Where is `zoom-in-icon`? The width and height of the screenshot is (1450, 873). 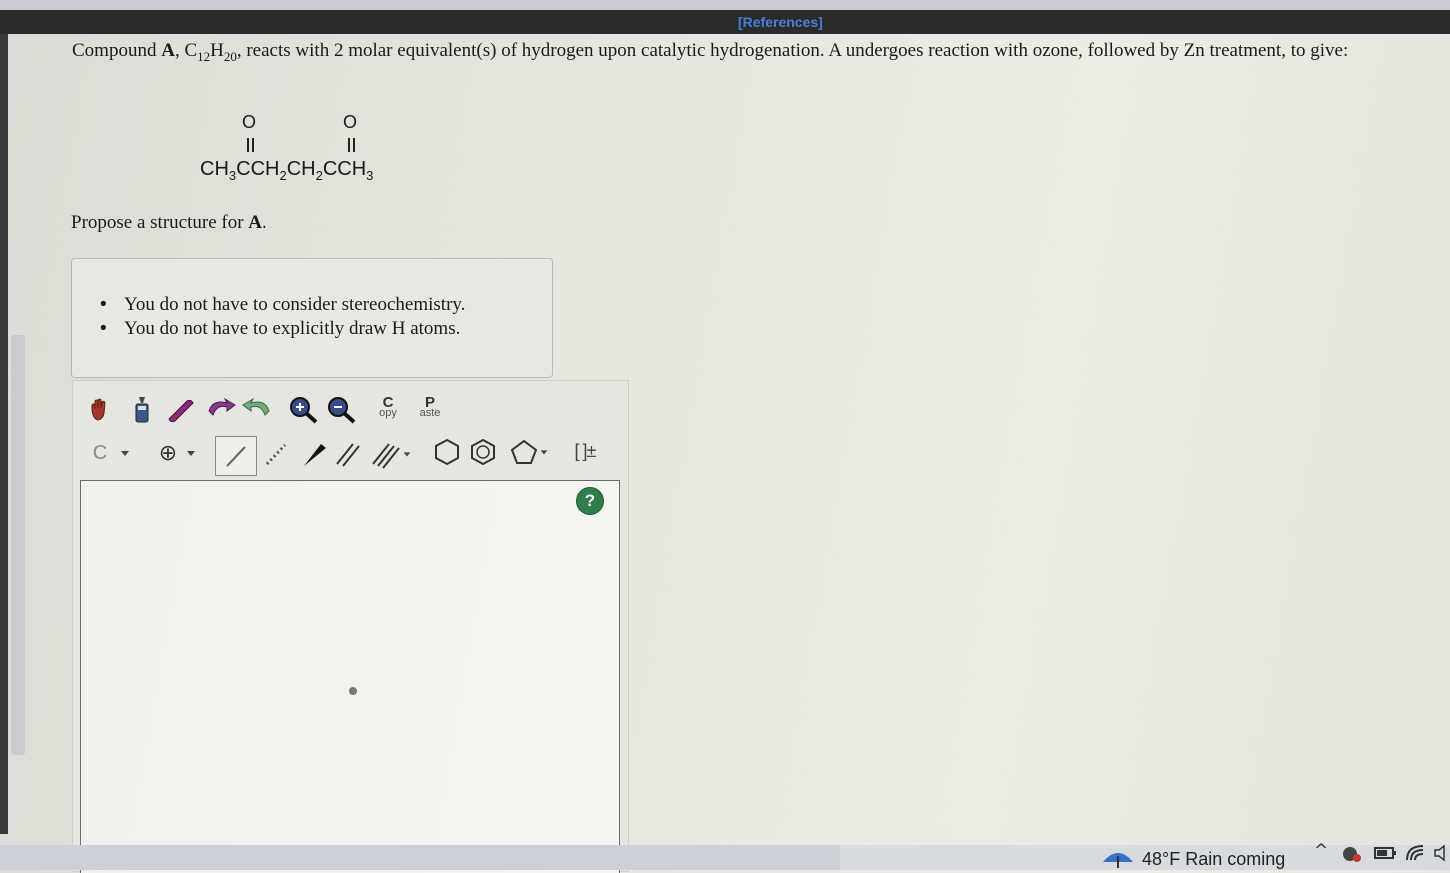
zoom-in-icon is located at coordinates (303, 410).